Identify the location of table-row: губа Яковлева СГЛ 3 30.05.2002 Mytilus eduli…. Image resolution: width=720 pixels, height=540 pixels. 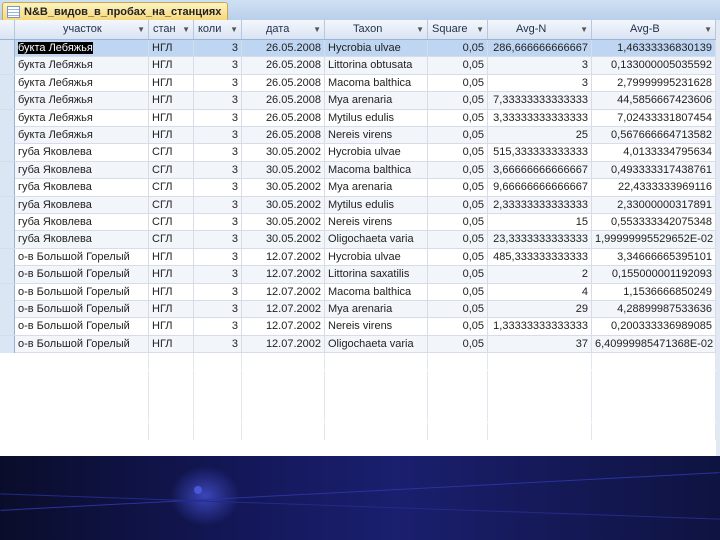
(358, 205).